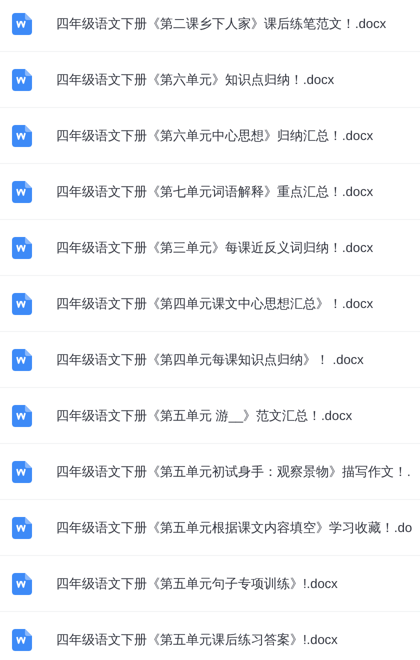  What do you see at coordinates (215, 135) in the screenshot?
I see `file-name: 四年级语文下册《第六单元中心思想》归纳汇总！.docx` at bounding box center [215, 135].